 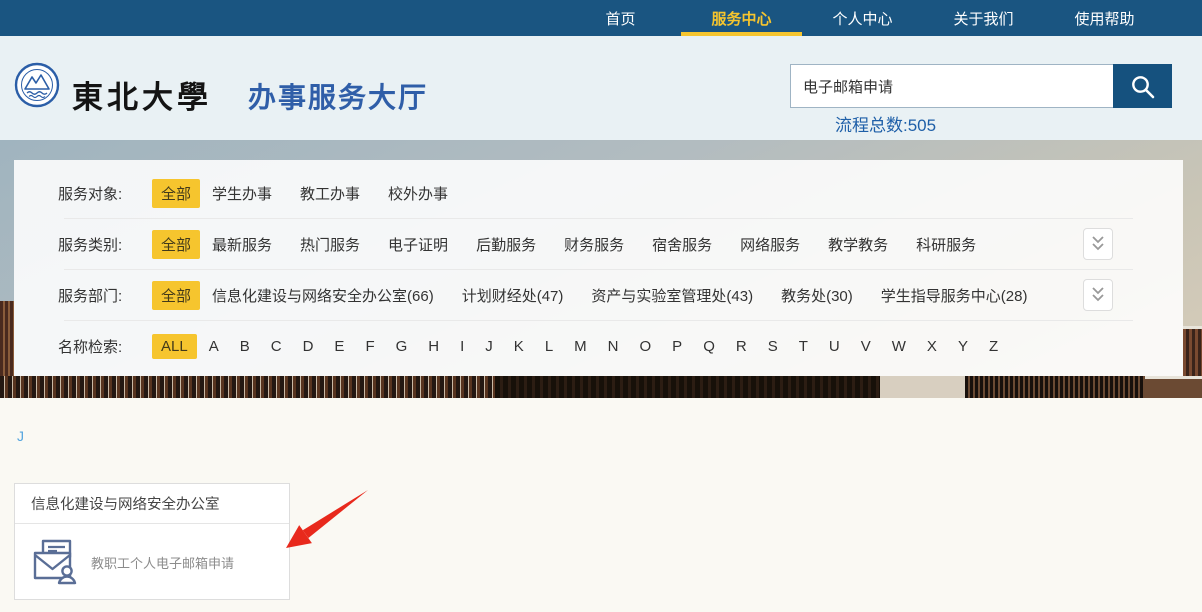 I want to click on search-icon, so click(x=1143, y=86).